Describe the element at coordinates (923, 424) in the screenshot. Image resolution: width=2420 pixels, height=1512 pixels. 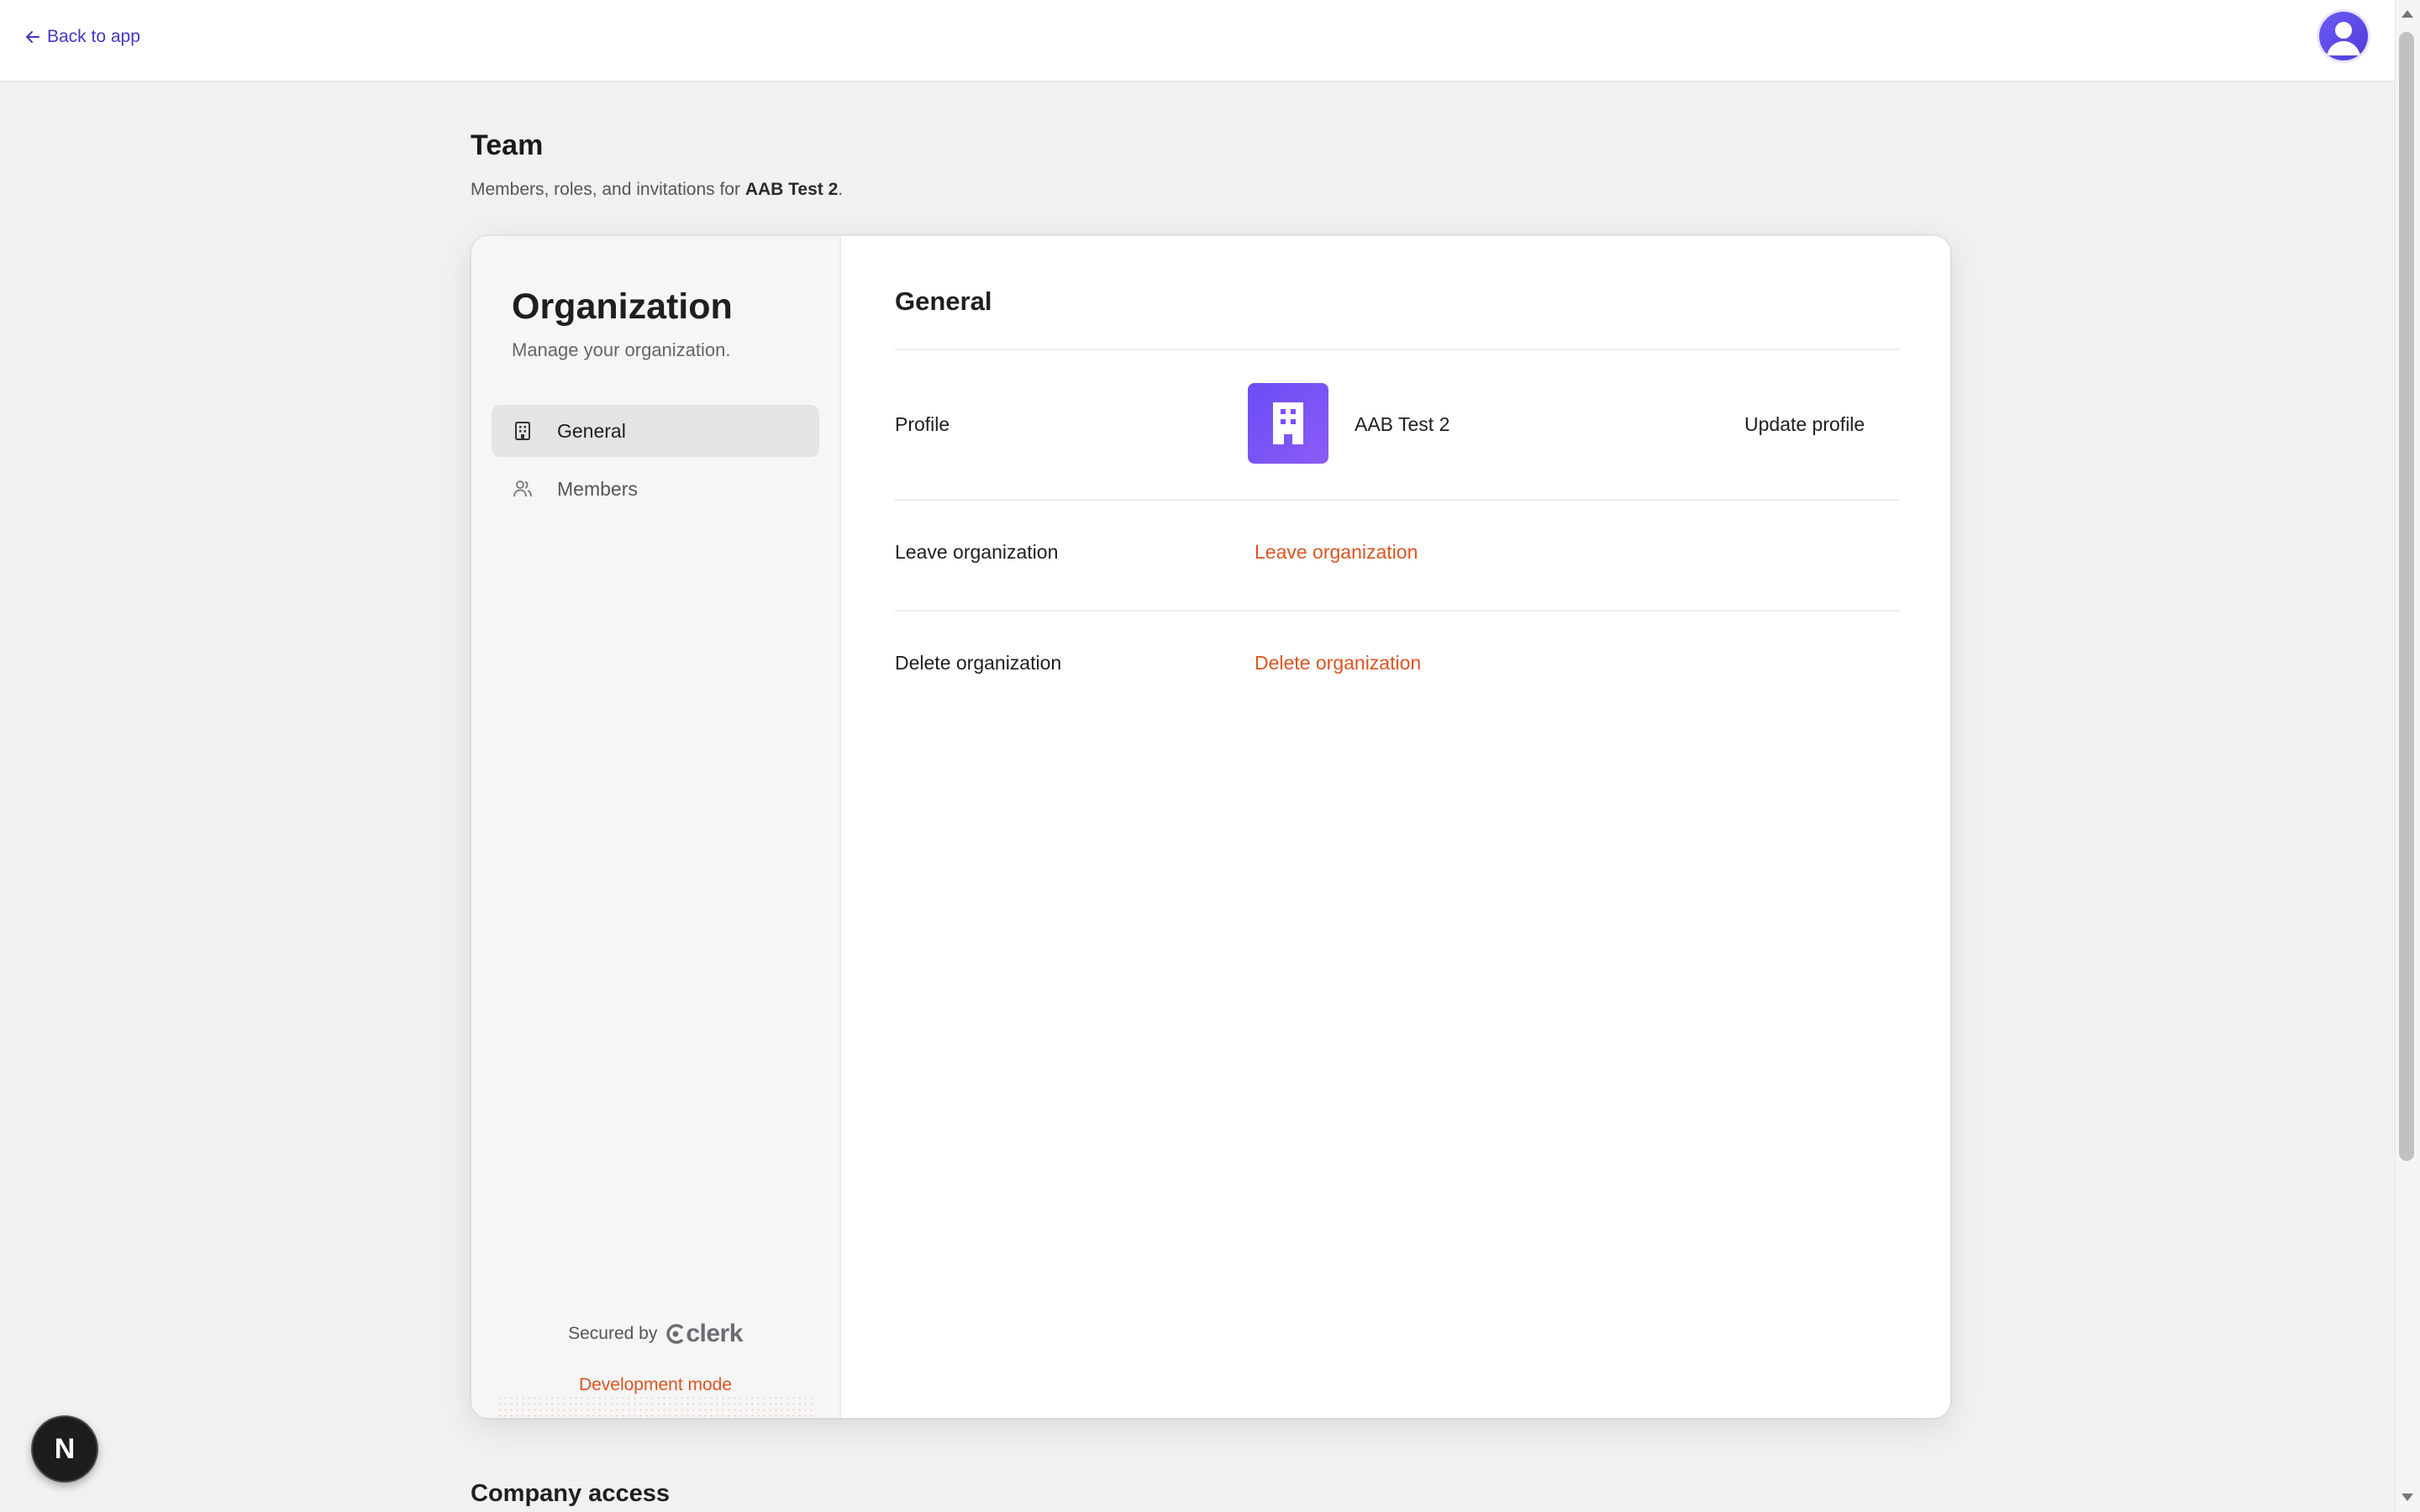
I see `profile-row-label: Profile` at that location.